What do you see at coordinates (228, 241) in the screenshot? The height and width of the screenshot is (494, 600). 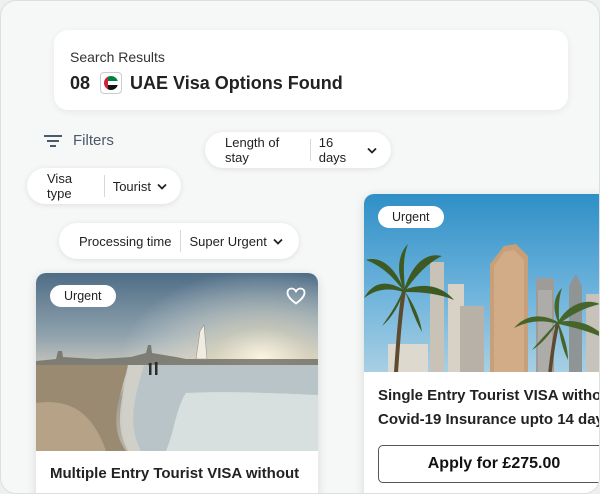 I see `processing-time-value: Super Urgent` at bounding box center [228, 241].